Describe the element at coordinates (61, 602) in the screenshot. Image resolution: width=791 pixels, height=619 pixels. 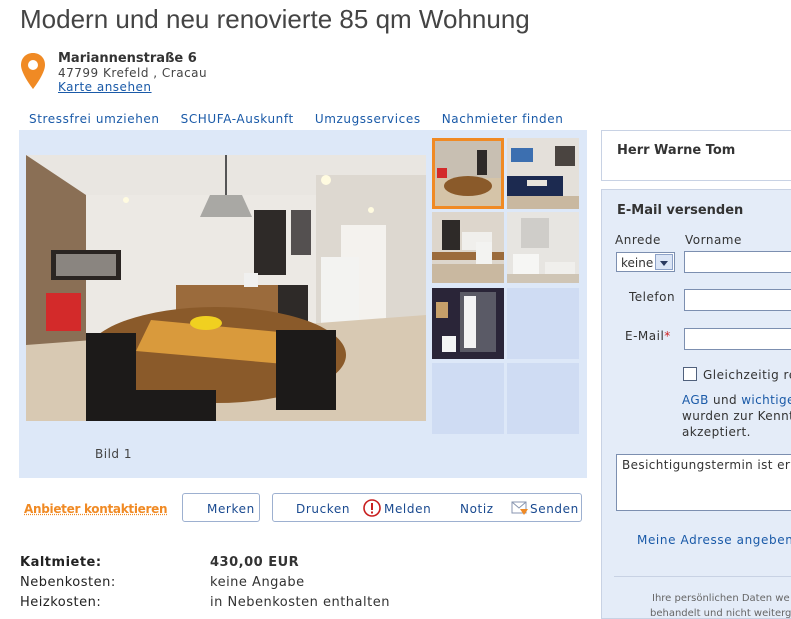
I see `fact-label: Heizkosten:` at that location.